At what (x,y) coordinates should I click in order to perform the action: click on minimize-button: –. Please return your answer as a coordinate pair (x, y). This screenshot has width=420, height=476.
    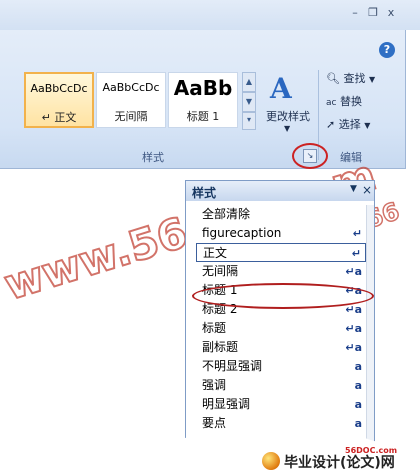
    Looking at the image, I should click on (355, 13).